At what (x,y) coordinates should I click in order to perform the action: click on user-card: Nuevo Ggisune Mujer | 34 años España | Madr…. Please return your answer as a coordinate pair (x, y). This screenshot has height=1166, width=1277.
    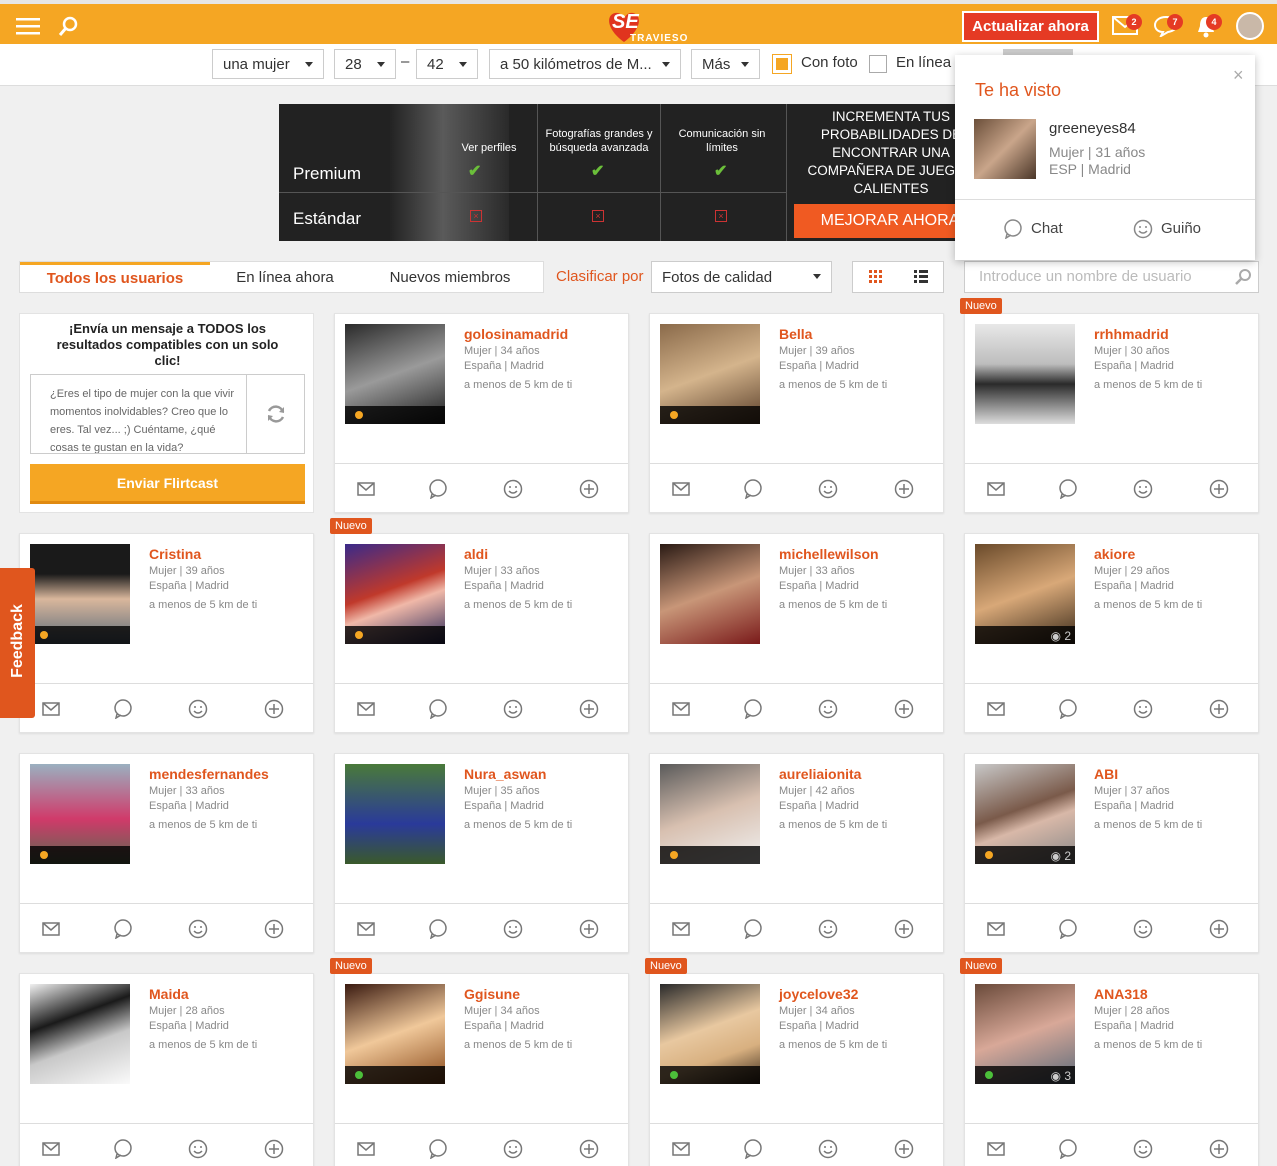
    Looking at the image, I should click on (479, 1062).